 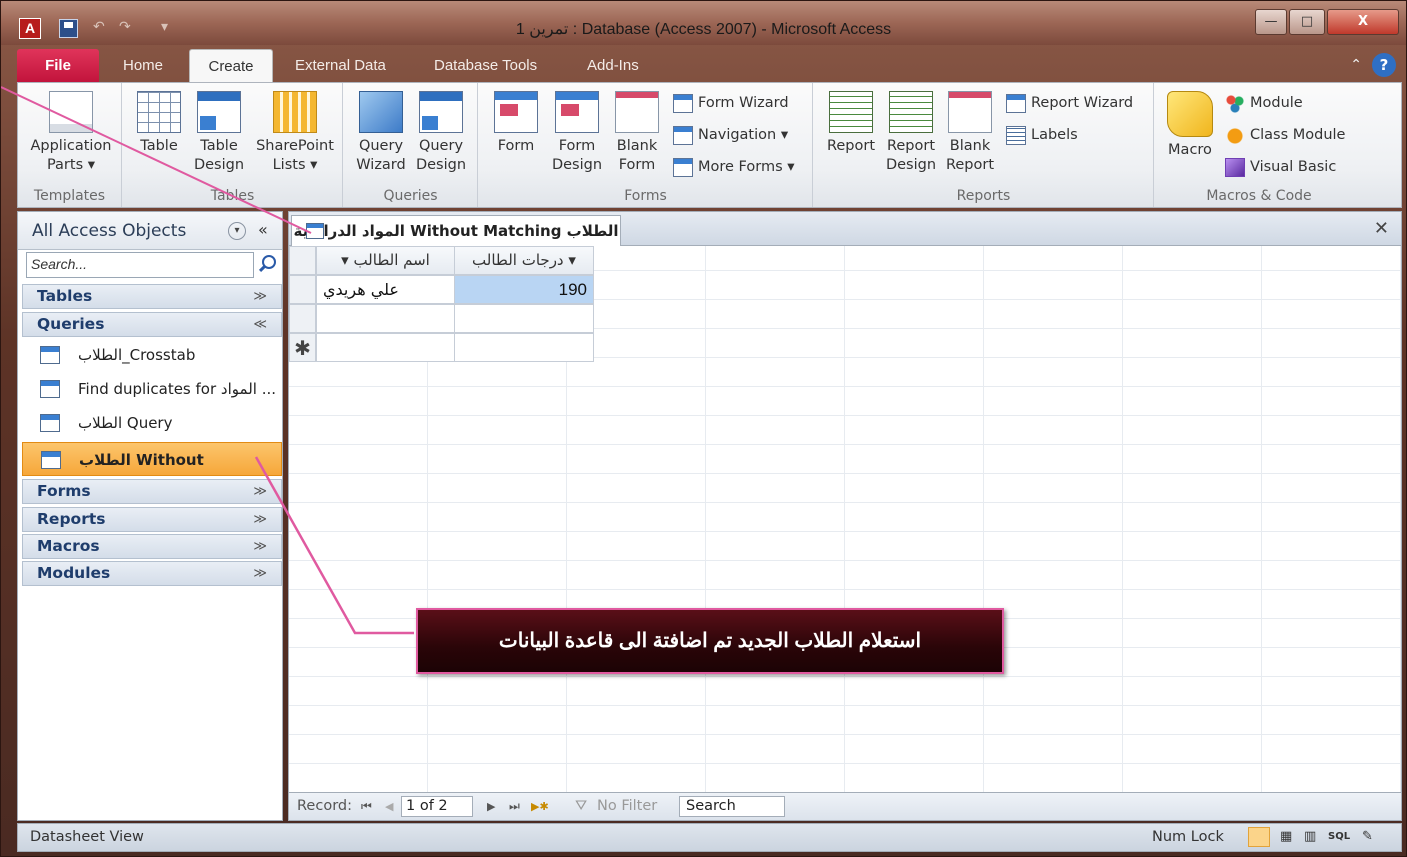 What do you see at coordinates (1188, 837) in the screenshot?
I see `num-lock-indicator: Num Lock` at bounding box center [1188, 837].